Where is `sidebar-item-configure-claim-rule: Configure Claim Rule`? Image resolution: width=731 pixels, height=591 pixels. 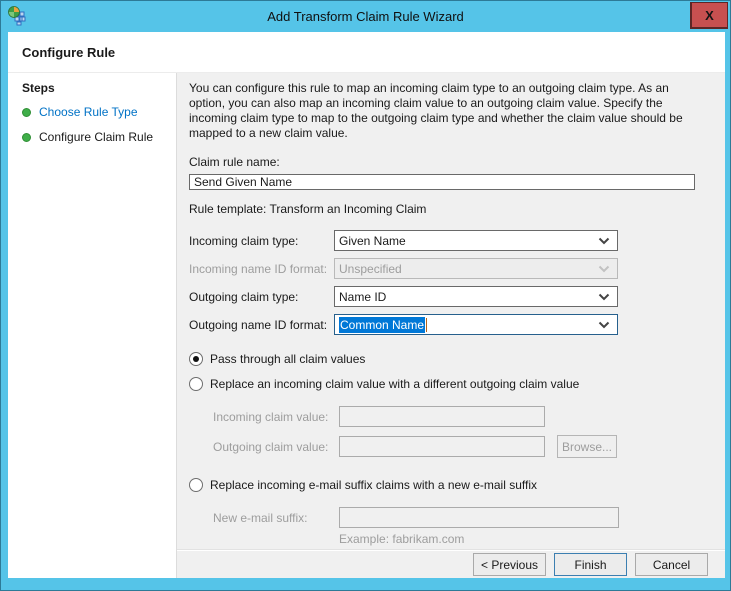
sidebar-item-configure-claim-rule: Configure Claim Rule is located at coordinates (99, 137).